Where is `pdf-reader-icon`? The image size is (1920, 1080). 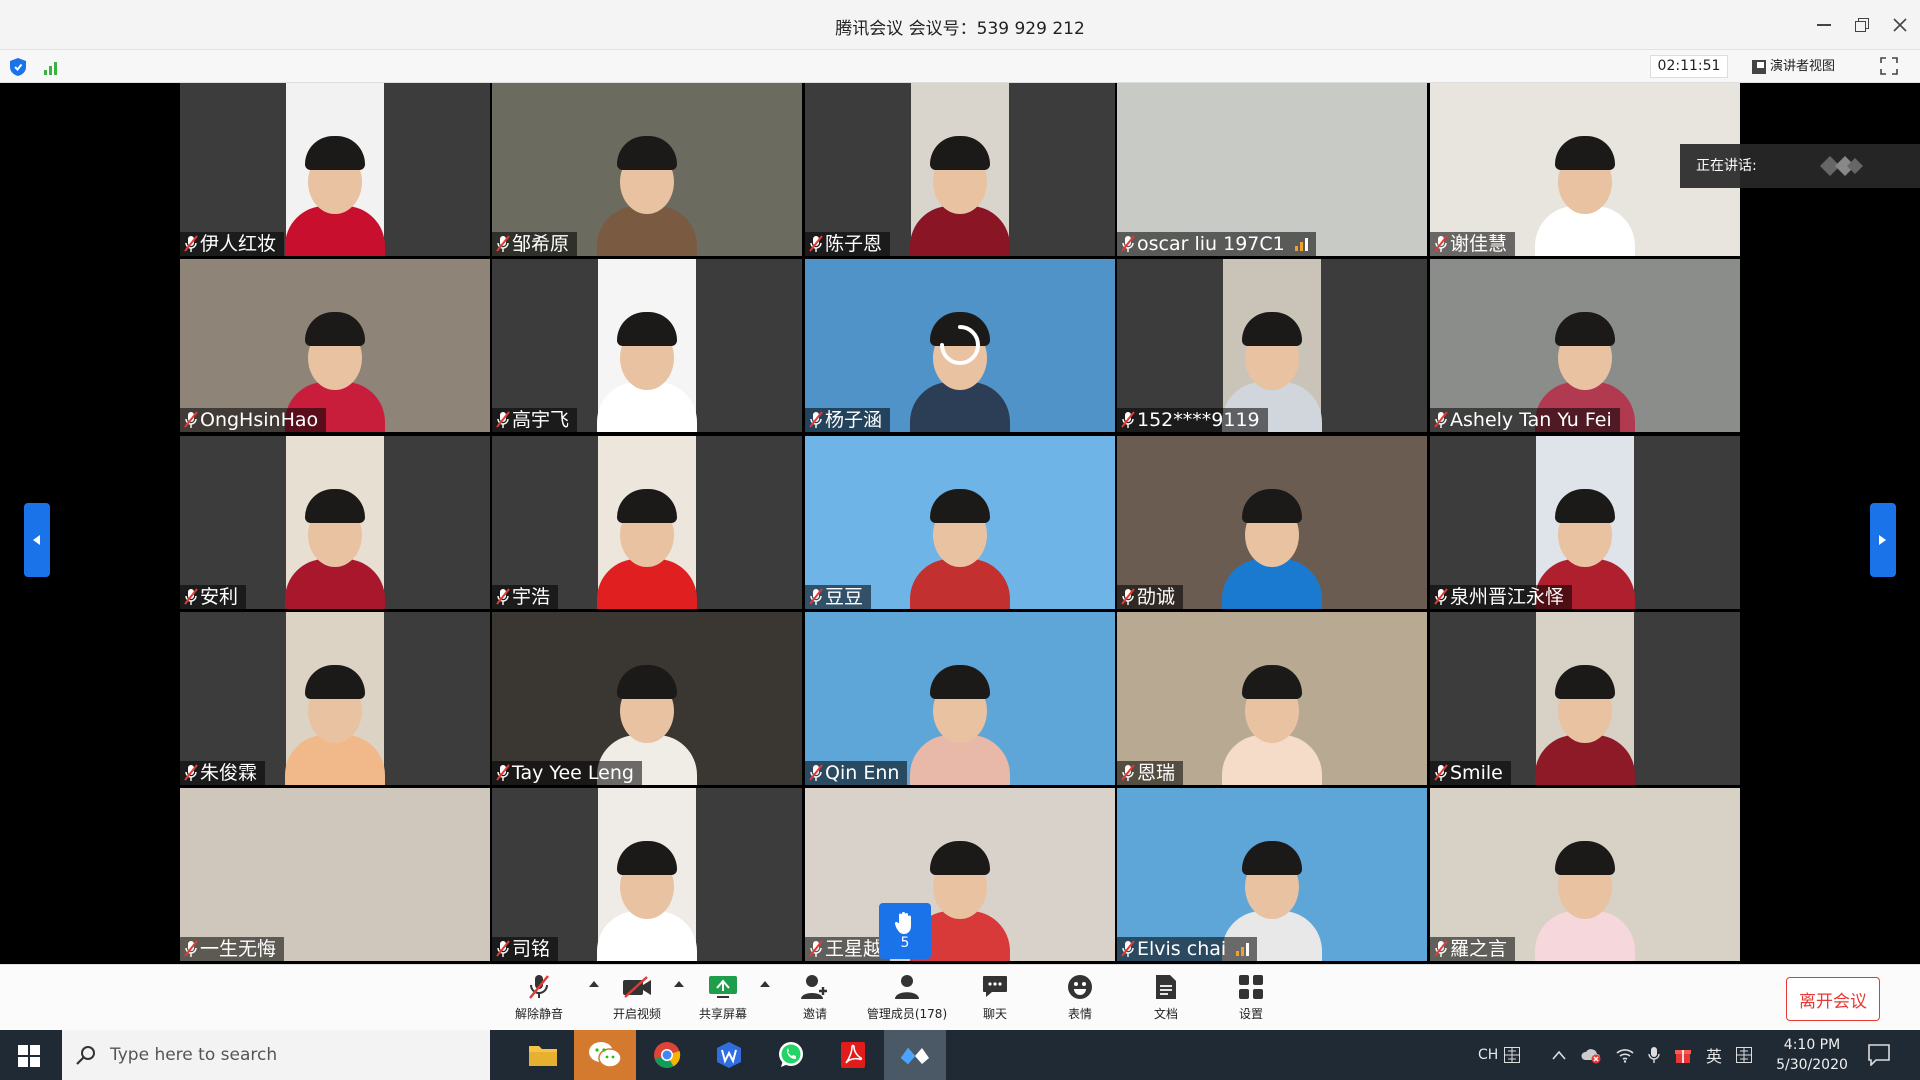
pdf-reader-icon is located at coordinates (853, 1055).